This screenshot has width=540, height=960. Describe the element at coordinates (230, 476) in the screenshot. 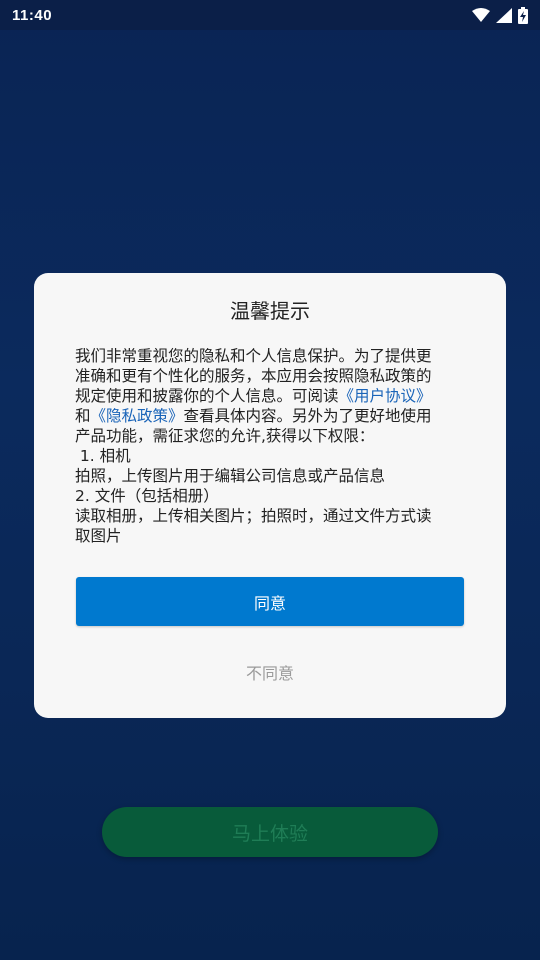

I see `permission-camera-desc: 拍照，上传图片用于编辑公司信息或产品信息` at that location.